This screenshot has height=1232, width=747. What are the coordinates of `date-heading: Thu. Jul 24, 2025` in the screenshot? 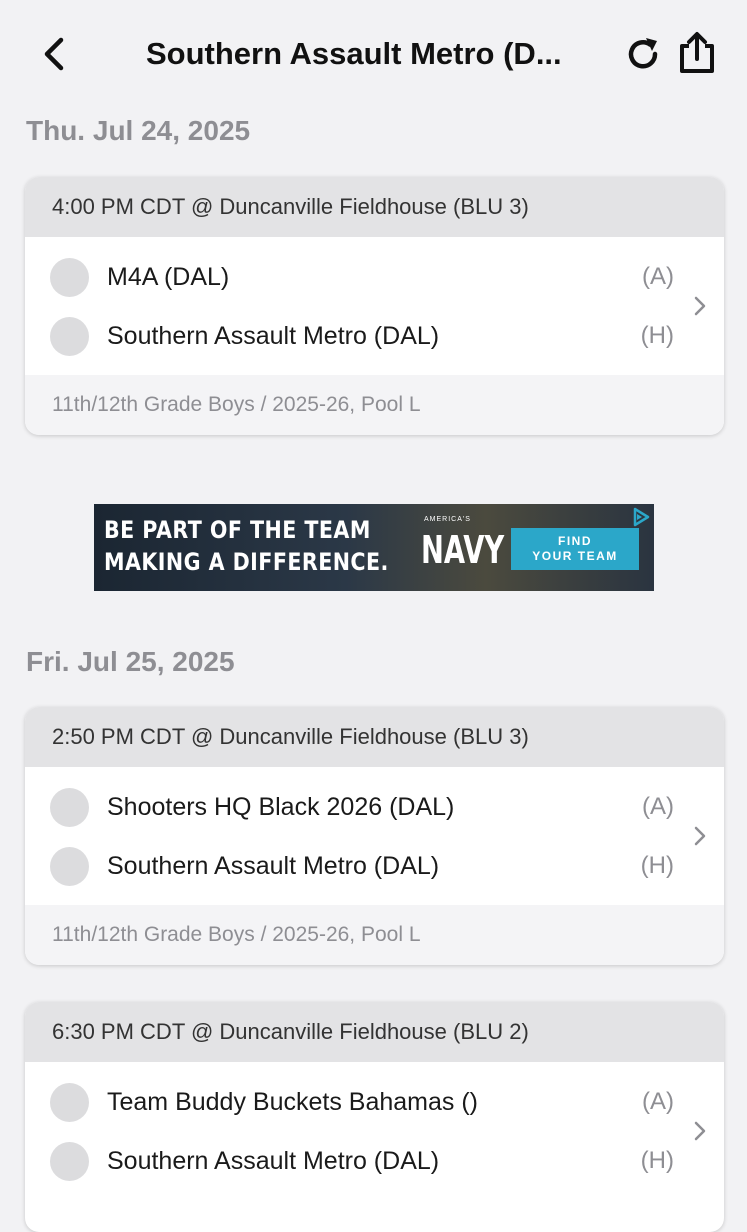 It's located at (138, 130).